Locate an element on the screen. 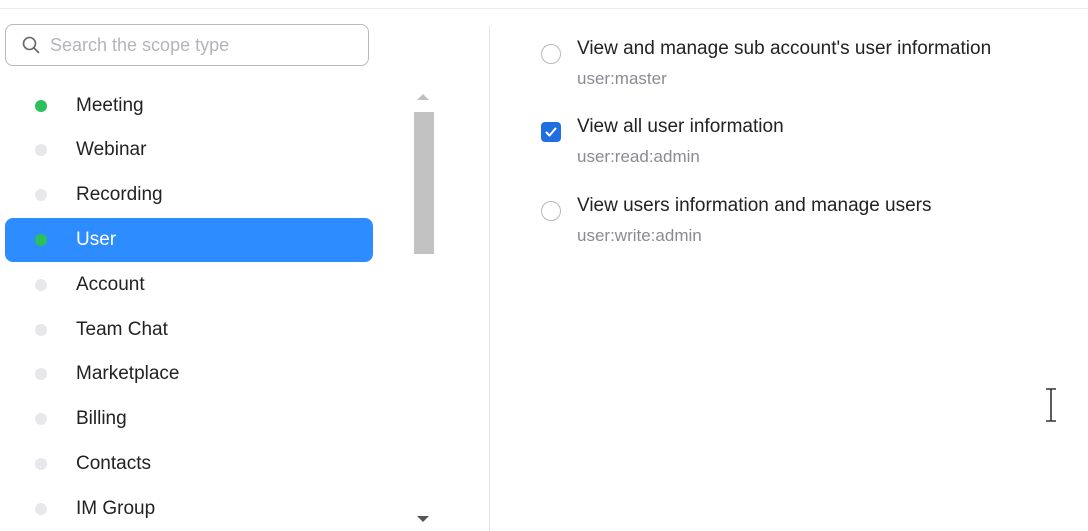 This screenshot has height=531, width=1088. checkmark-icon is located at coordinates (551, 132).